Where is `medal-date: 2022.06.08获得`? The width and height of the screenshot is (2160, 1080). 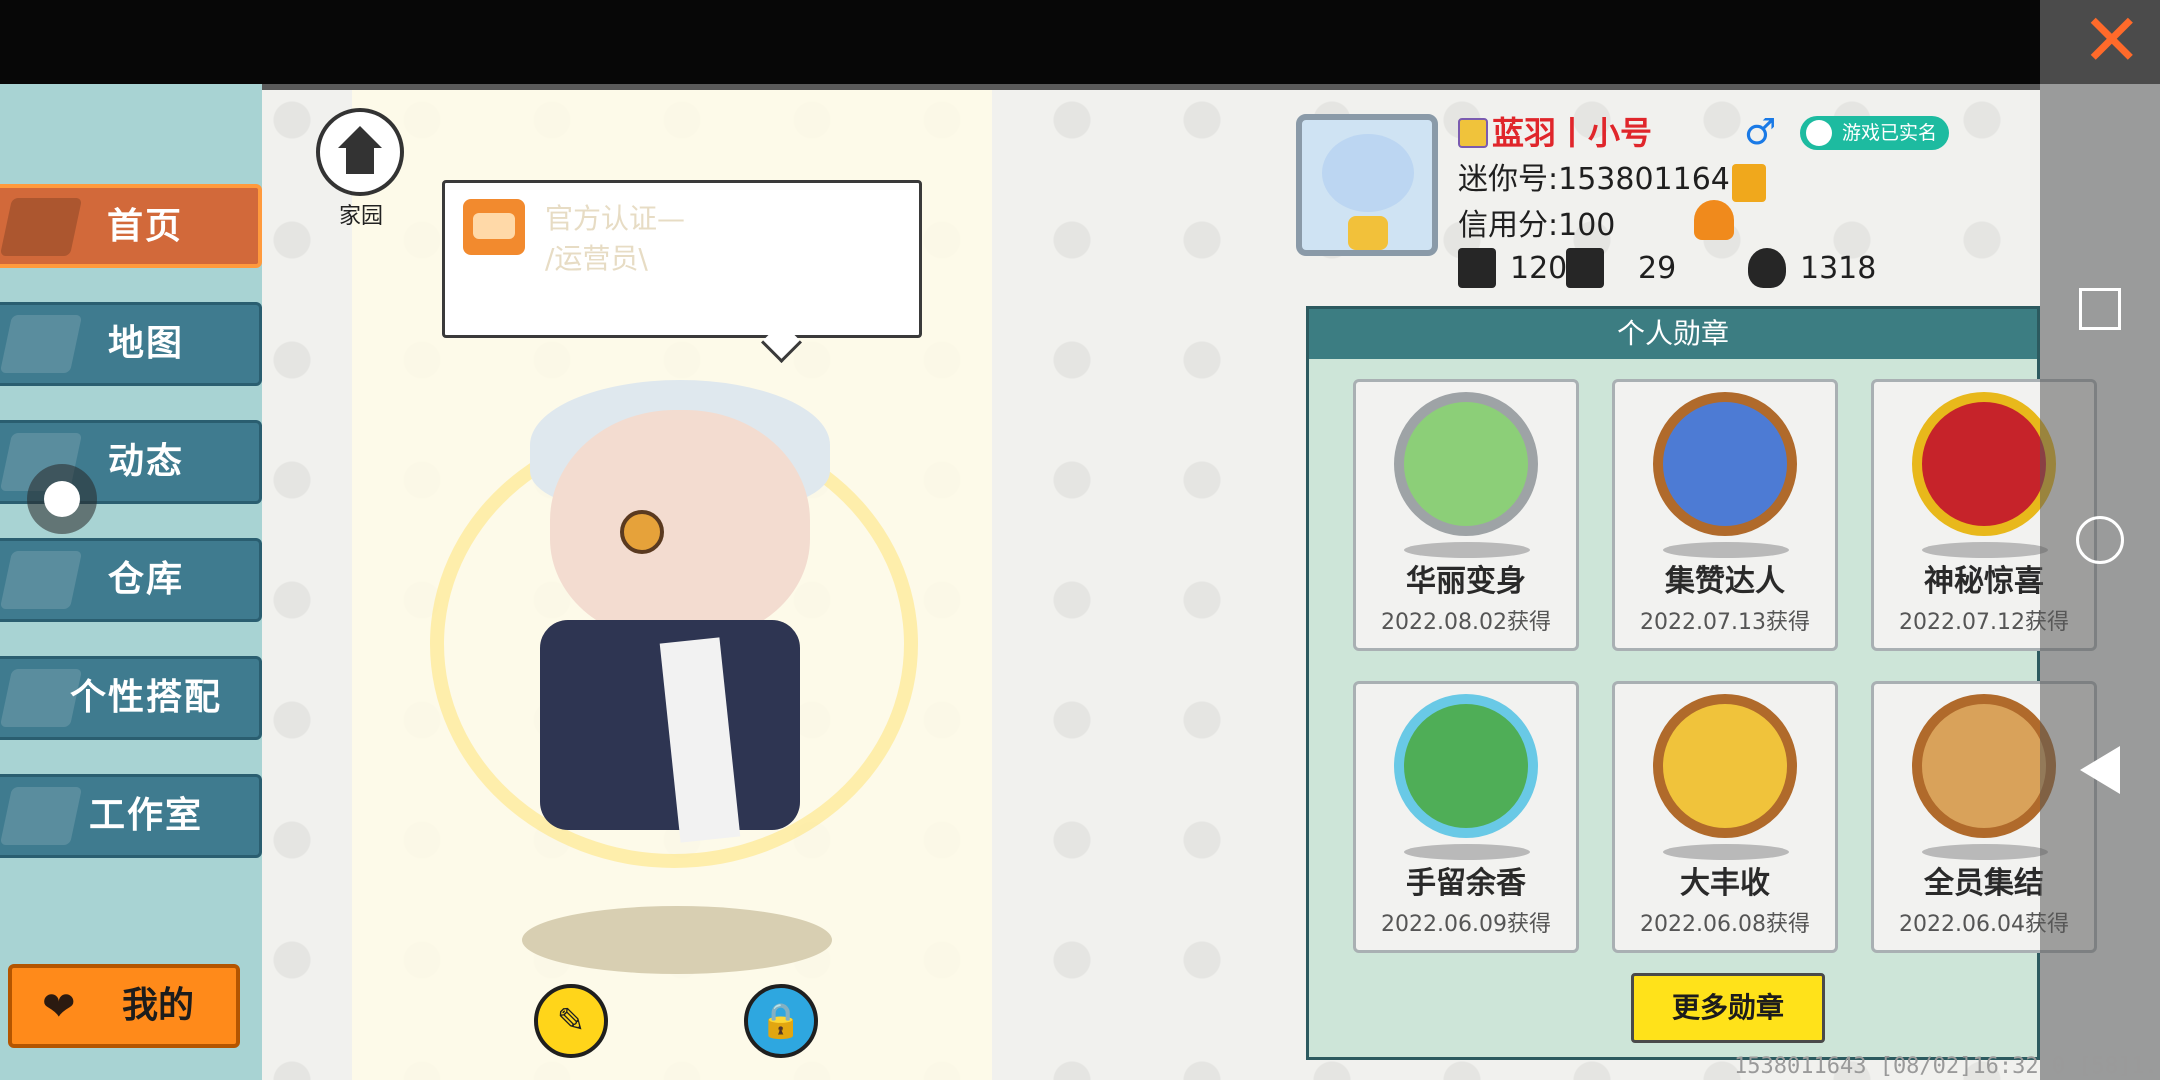
medal-date: 2022.06.08获得 is located at coordinates (1725, 924).